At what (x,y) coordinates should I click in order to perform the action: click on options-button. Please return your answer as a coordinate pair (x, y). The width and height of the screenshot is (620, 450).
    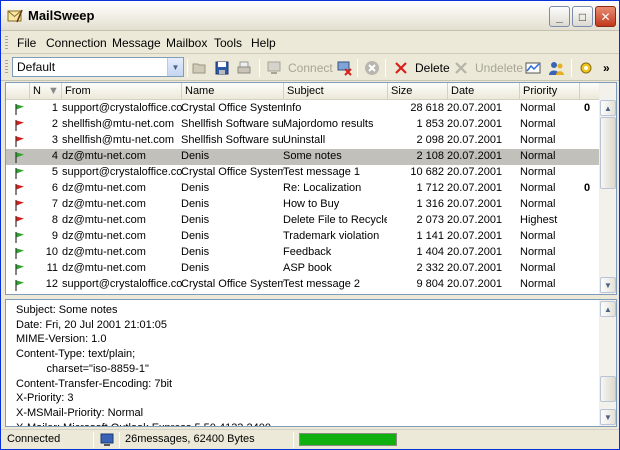
    Looking at the image, I should click on (586, 68).